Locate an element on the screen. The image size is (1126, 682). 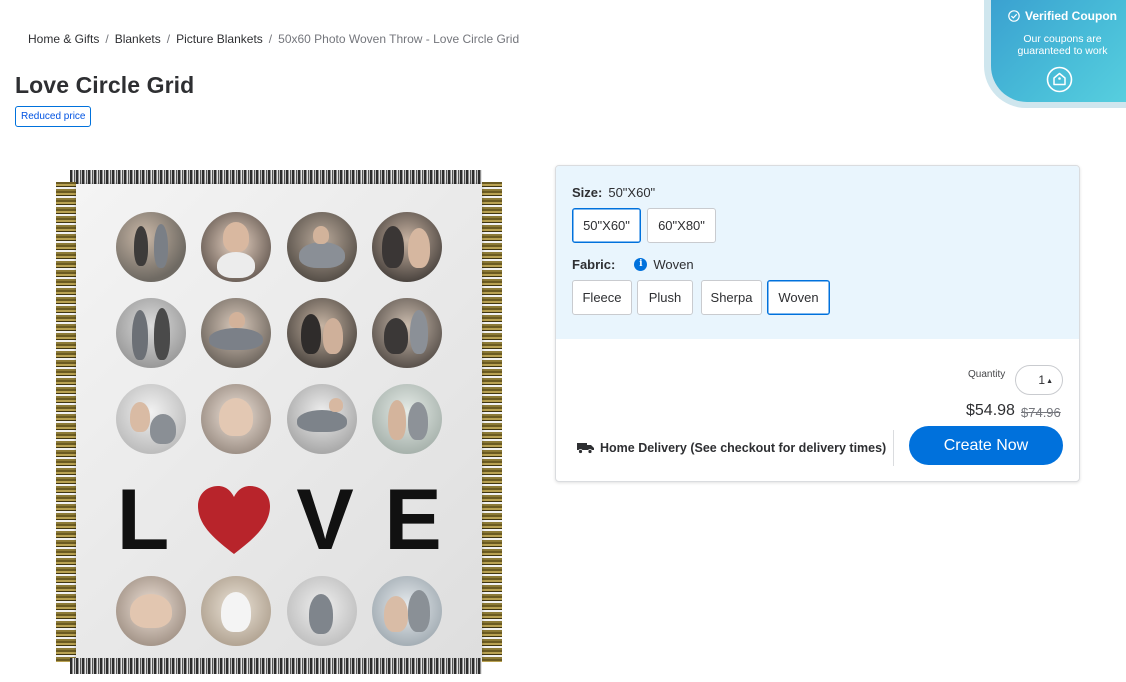
coupon-subtitle: Our coupons are guaranteed to work is located at coordinates (1062, 45).